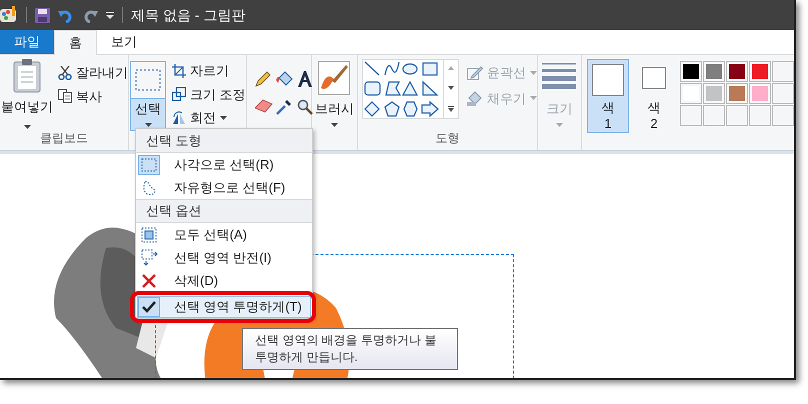  I want to click on clipboard-icon, so click(27, 76).